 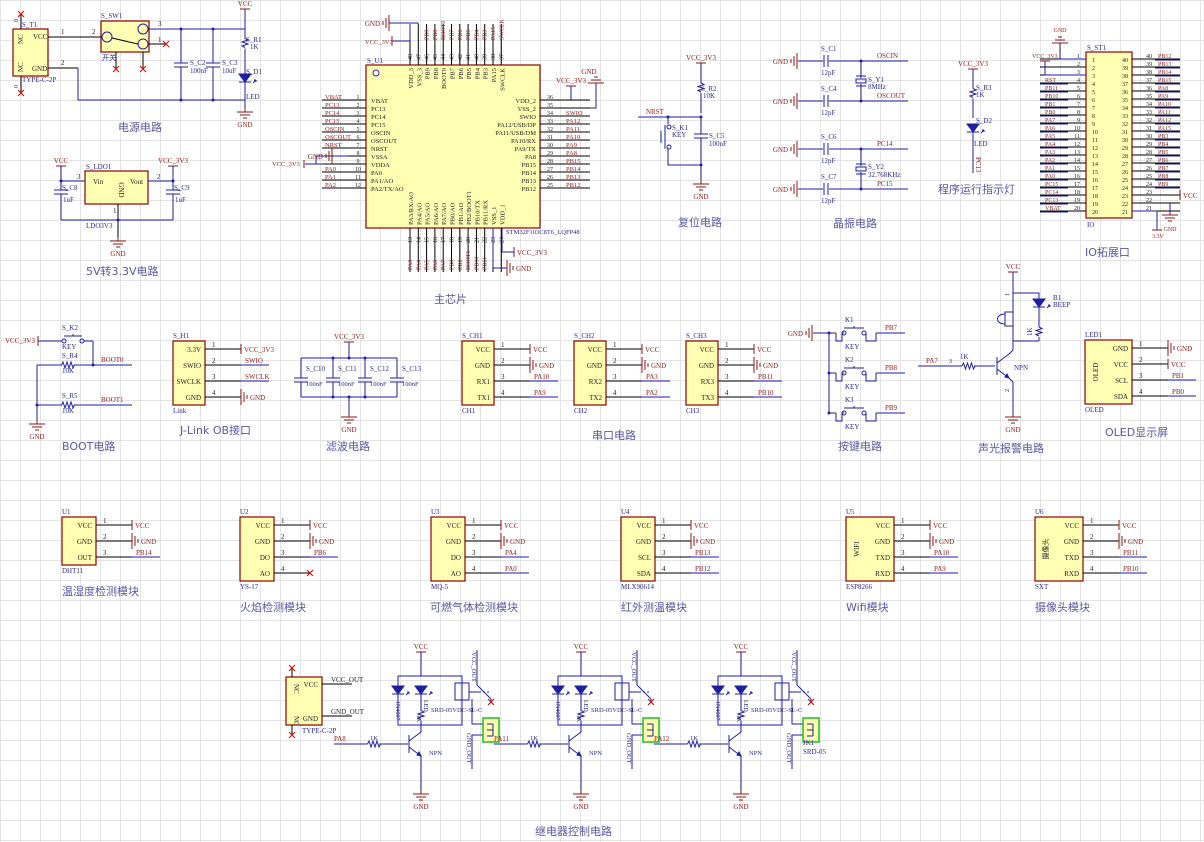 What do you see at coordinates (1095, 165) in the screenshot?
I see `pin-name: 14` at bounding box center [1095, 165].